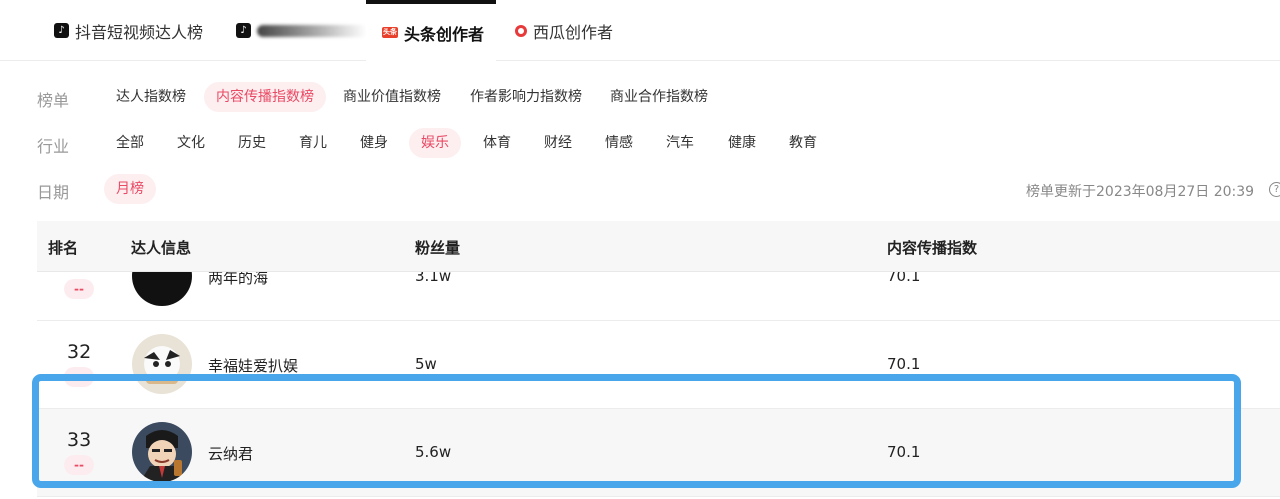 The height and width of the screenshot is (499, 1280). Describe the element at coordinates (803, 143) in the screenshot. I see `industry-option: 教育` at that location.